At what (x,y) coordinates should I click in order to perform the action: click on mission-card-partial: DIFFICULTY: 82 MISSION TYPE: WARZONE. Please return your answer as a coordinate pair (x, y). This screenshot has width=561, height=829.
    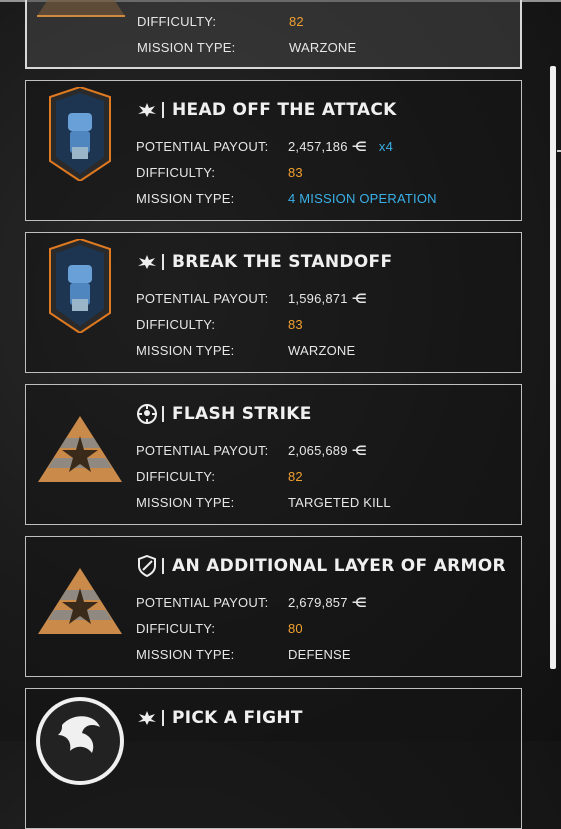
    Looking at the image, I should click on (273, 34).